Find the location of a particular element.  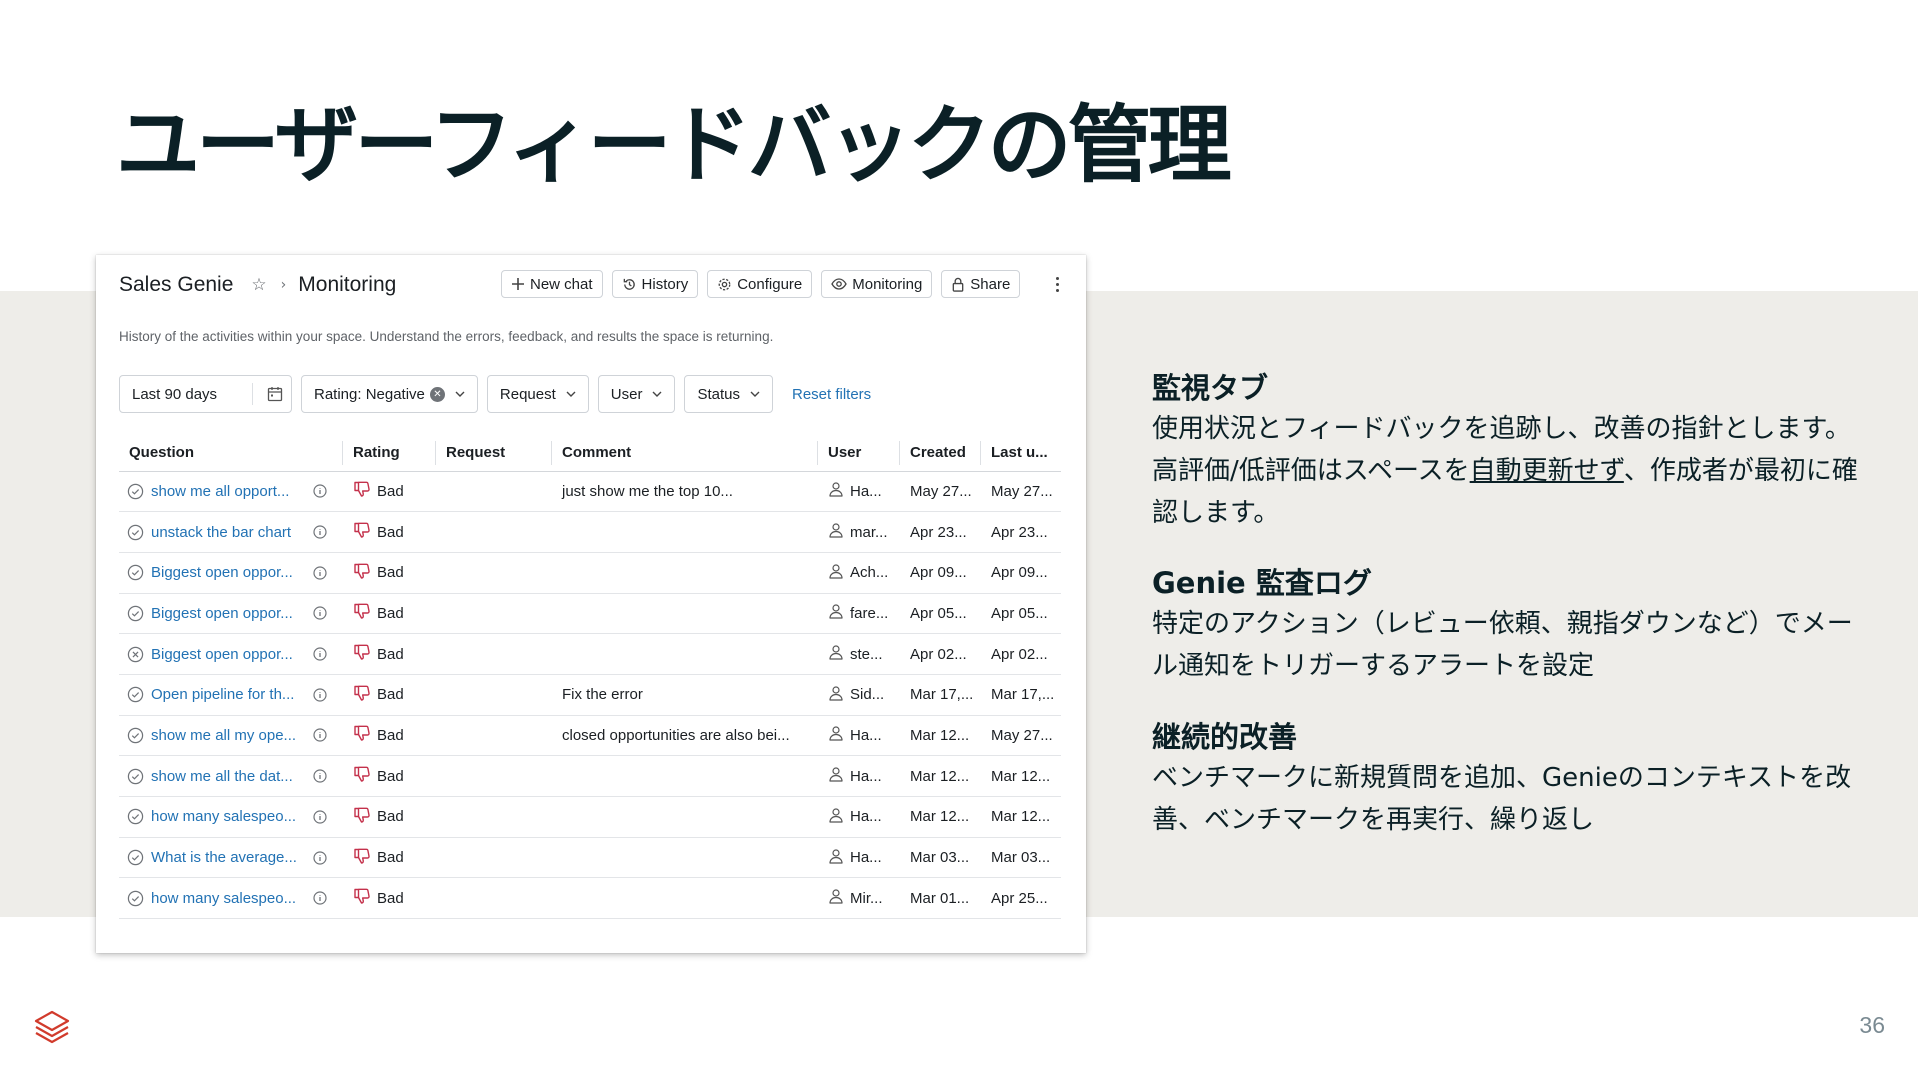

date-range-label: Last 90 days is located at coordinates (175, 394).